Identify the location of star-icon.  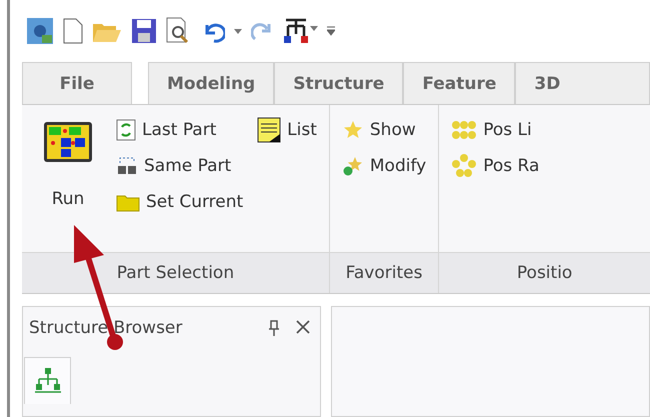
(353, 129).